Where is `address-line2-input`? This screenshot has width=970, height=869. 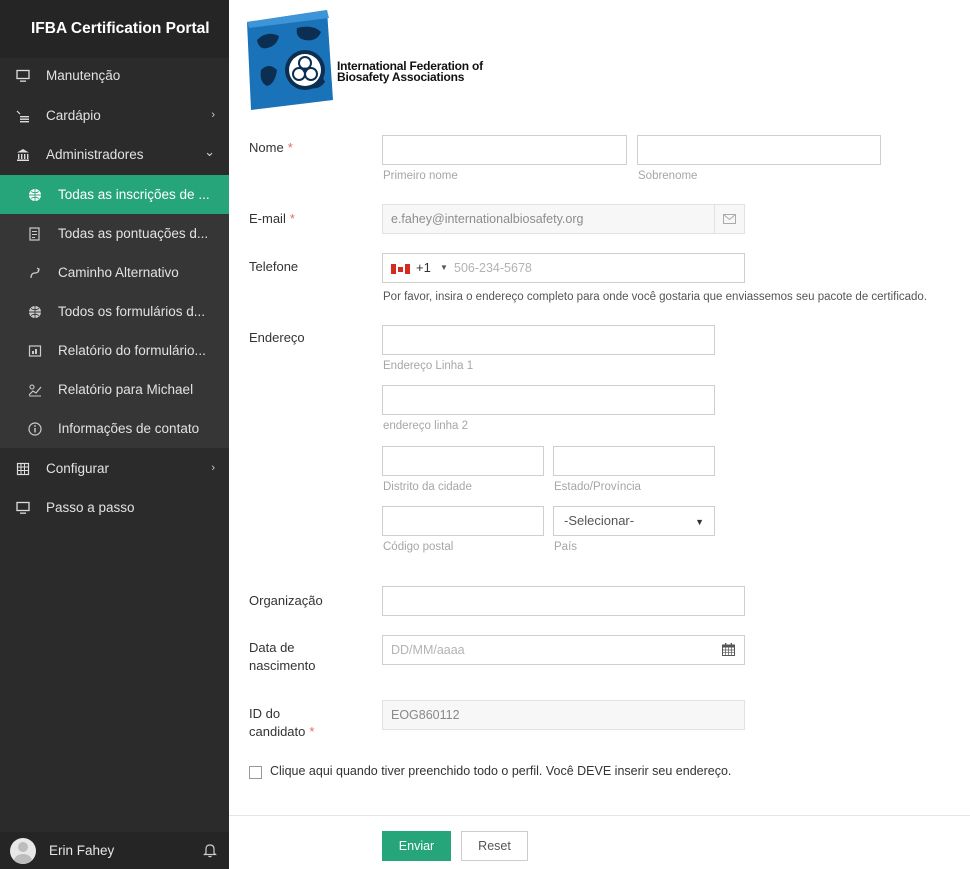
address-line2-input is located at coordinates (548, 400).